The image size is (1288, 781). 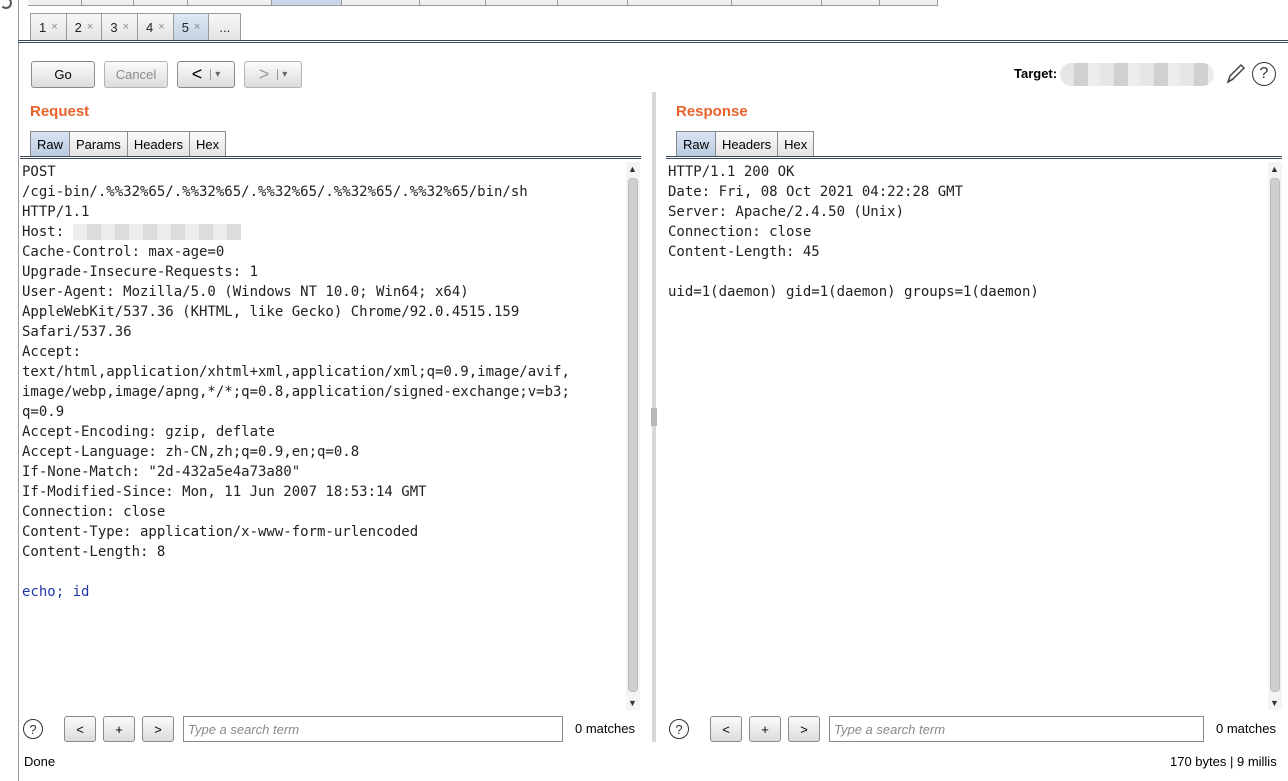 I want to click on tab-label: 2, so click(x=78, y=27).